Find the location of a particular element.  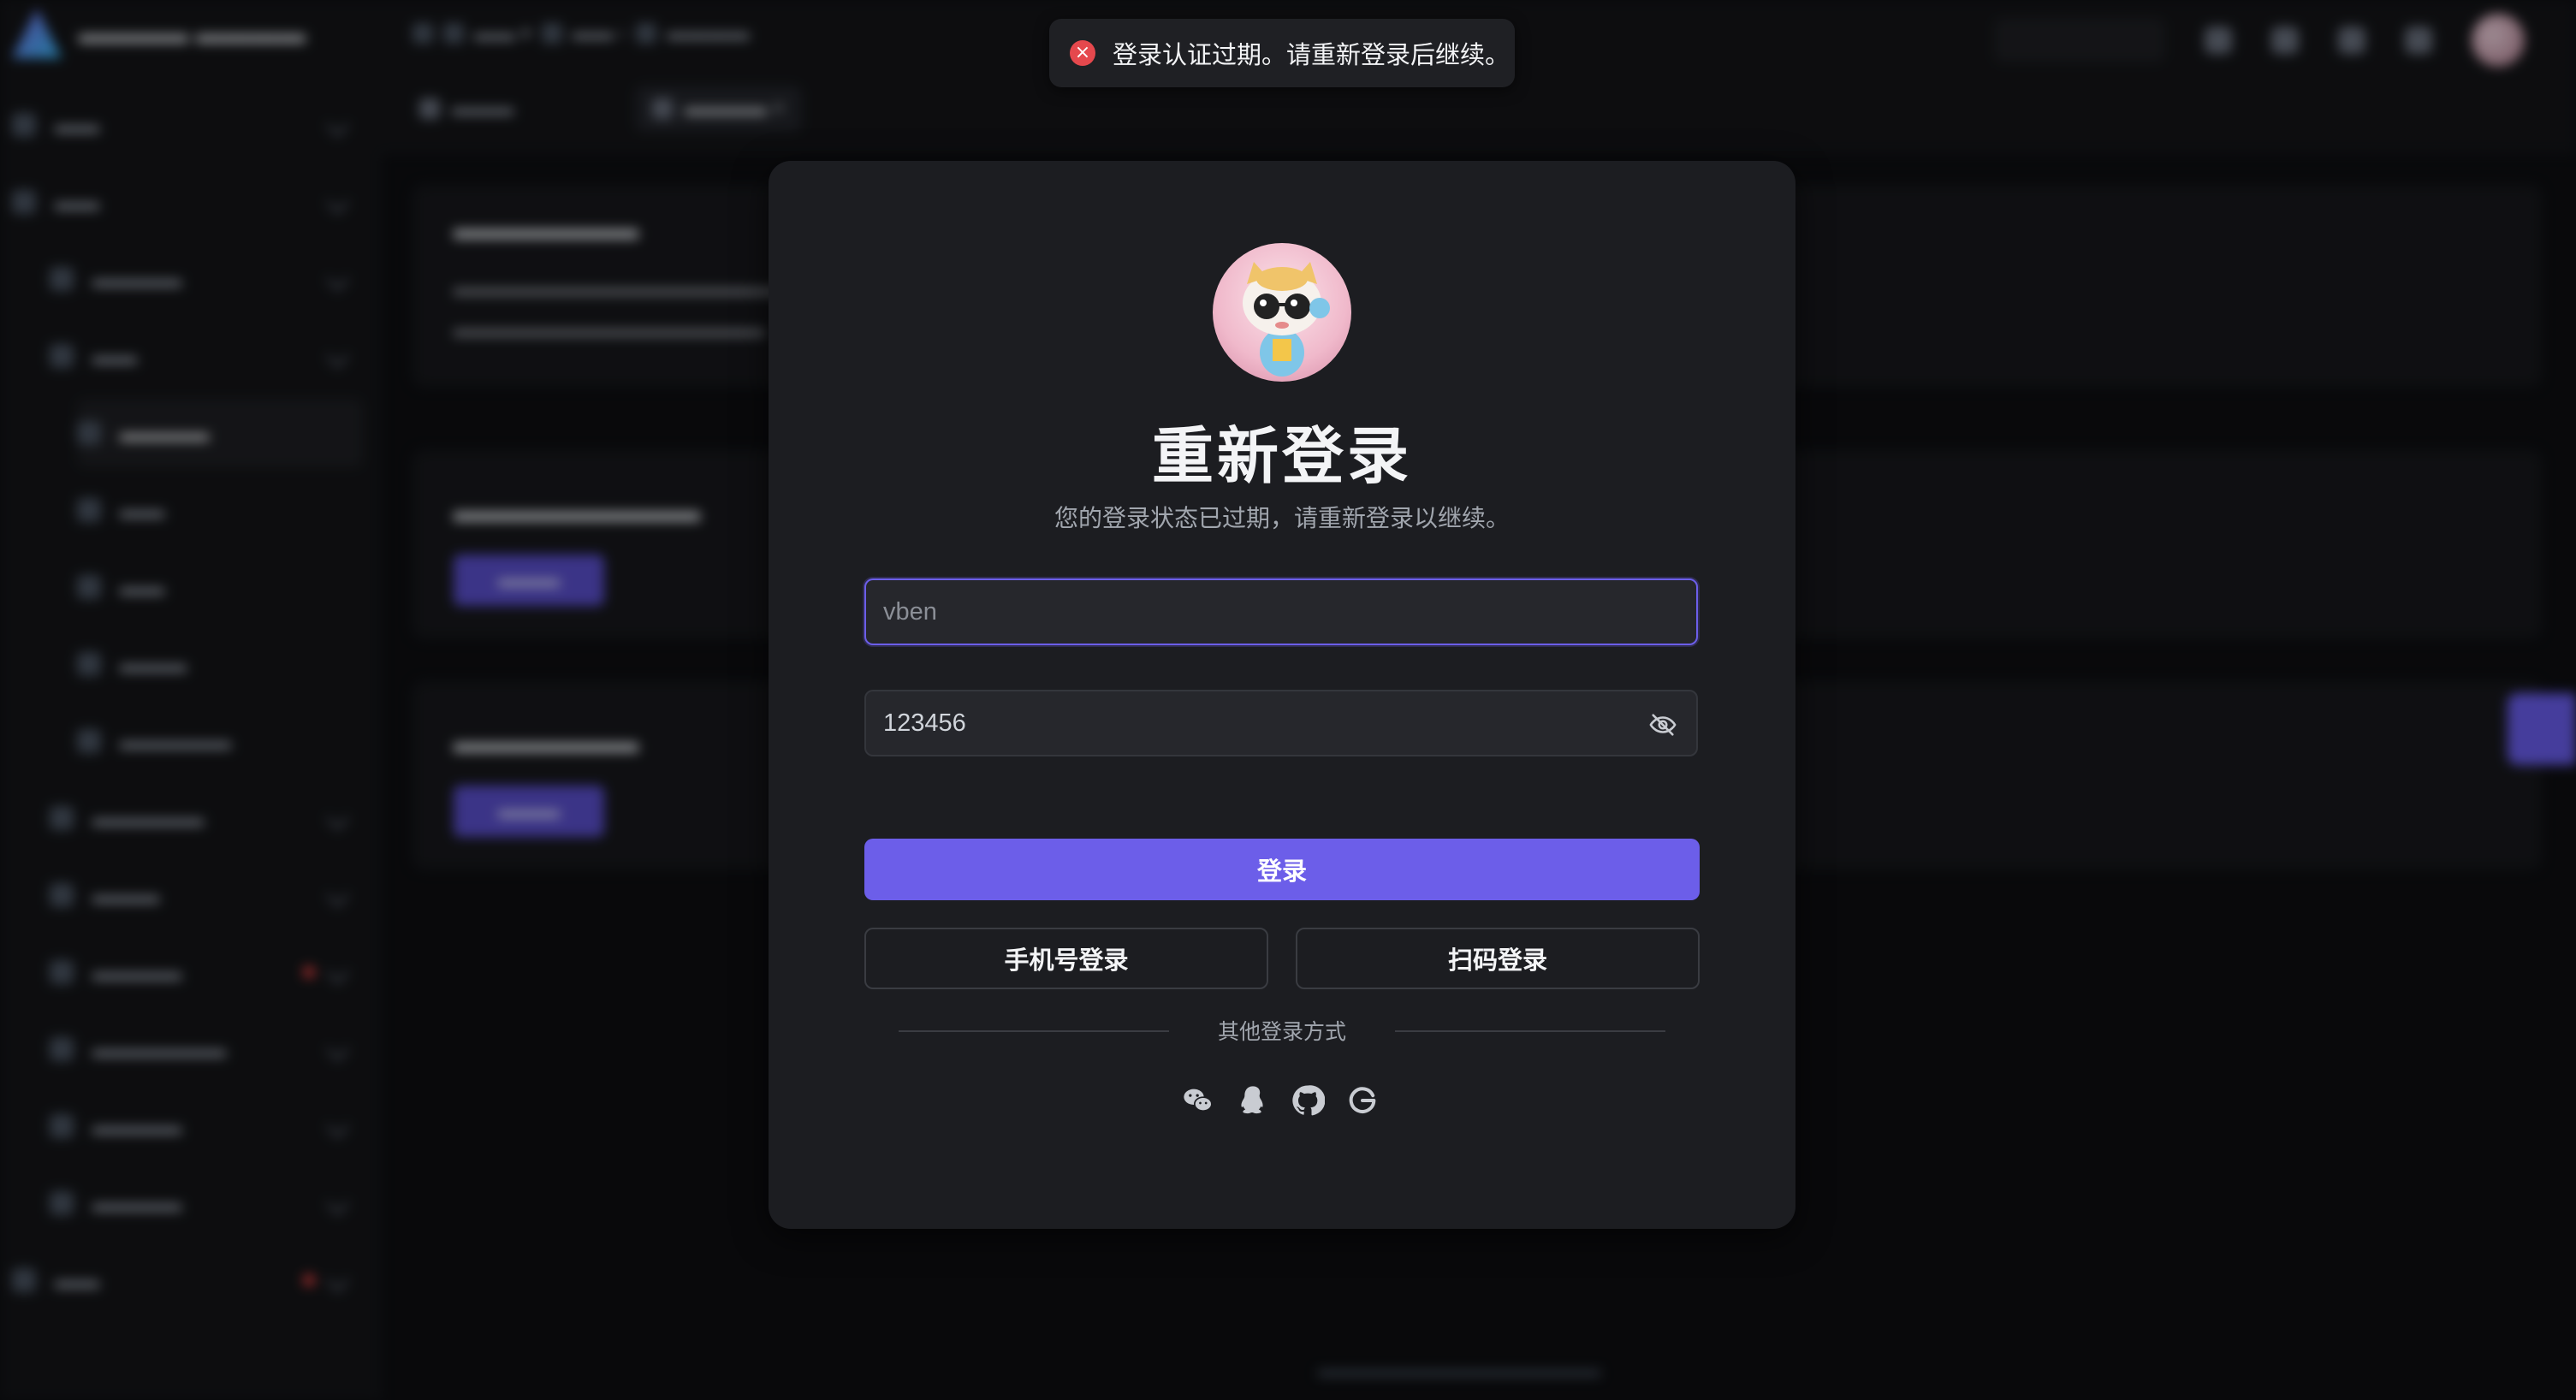

password-field is located at coordinates (1281, 723).